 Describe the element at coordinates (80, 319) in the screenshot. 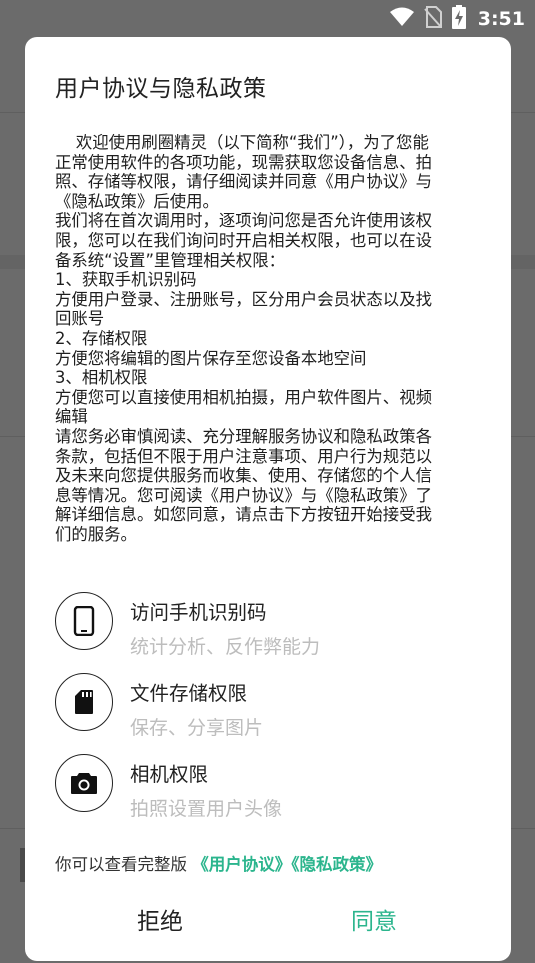

I see `body-line: 回账号` at that location.